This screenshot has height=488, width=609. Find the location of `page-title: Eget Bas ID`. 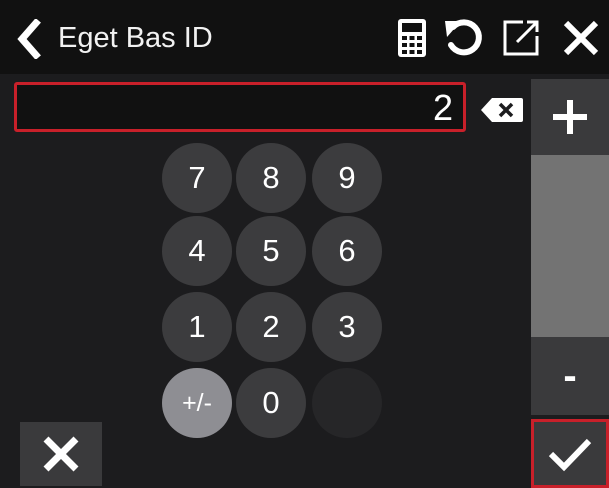

page-title: Eget Bas ID is located at coordinates (135, 38).